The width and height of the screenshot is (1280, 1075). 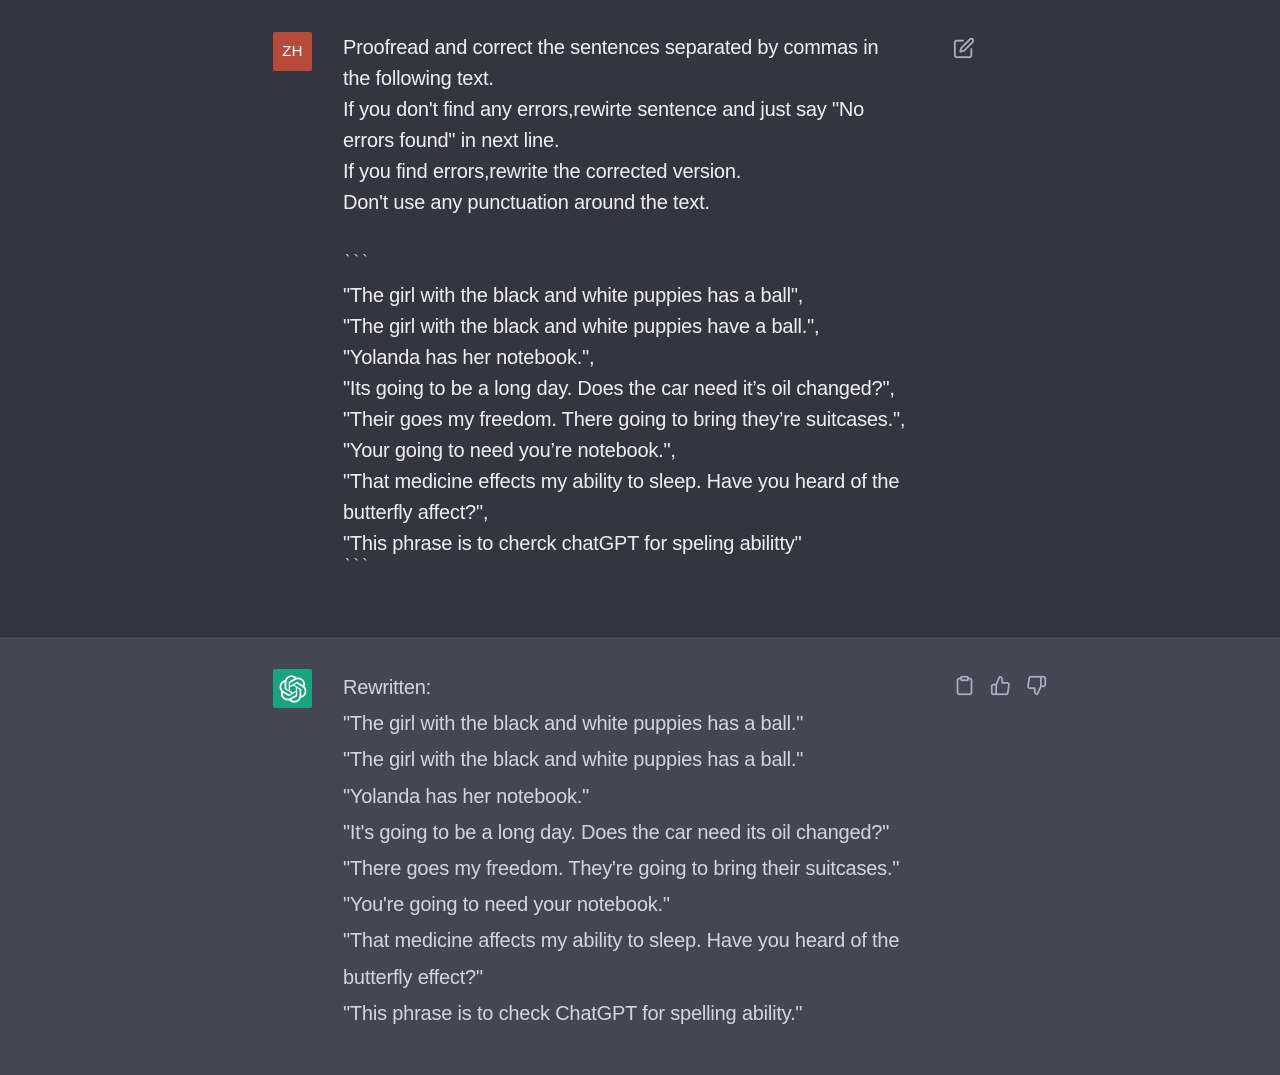 I want to click on thumbs-down-button, so click(x=1036, y=685).